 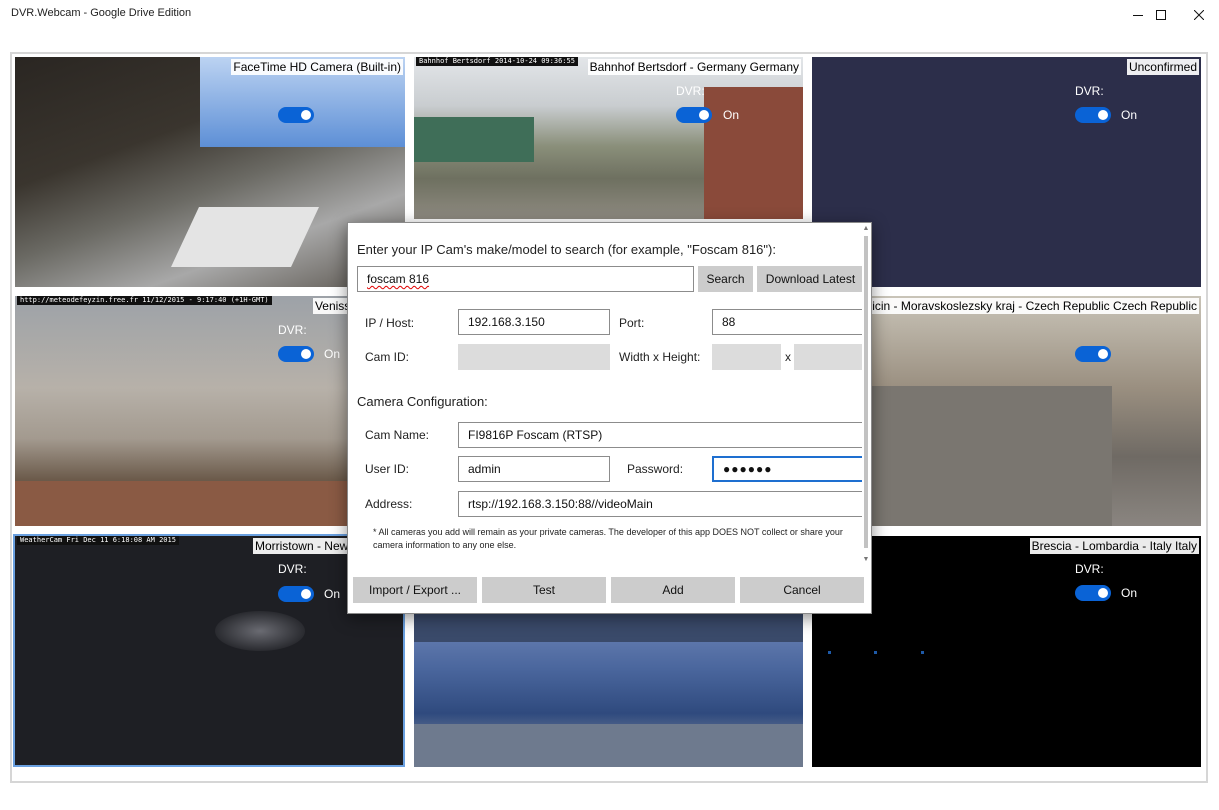 What do you see at coordinates (608, 690) in the screenshot?
I see `camera-tile-lake` at bounding box center [608, 690].